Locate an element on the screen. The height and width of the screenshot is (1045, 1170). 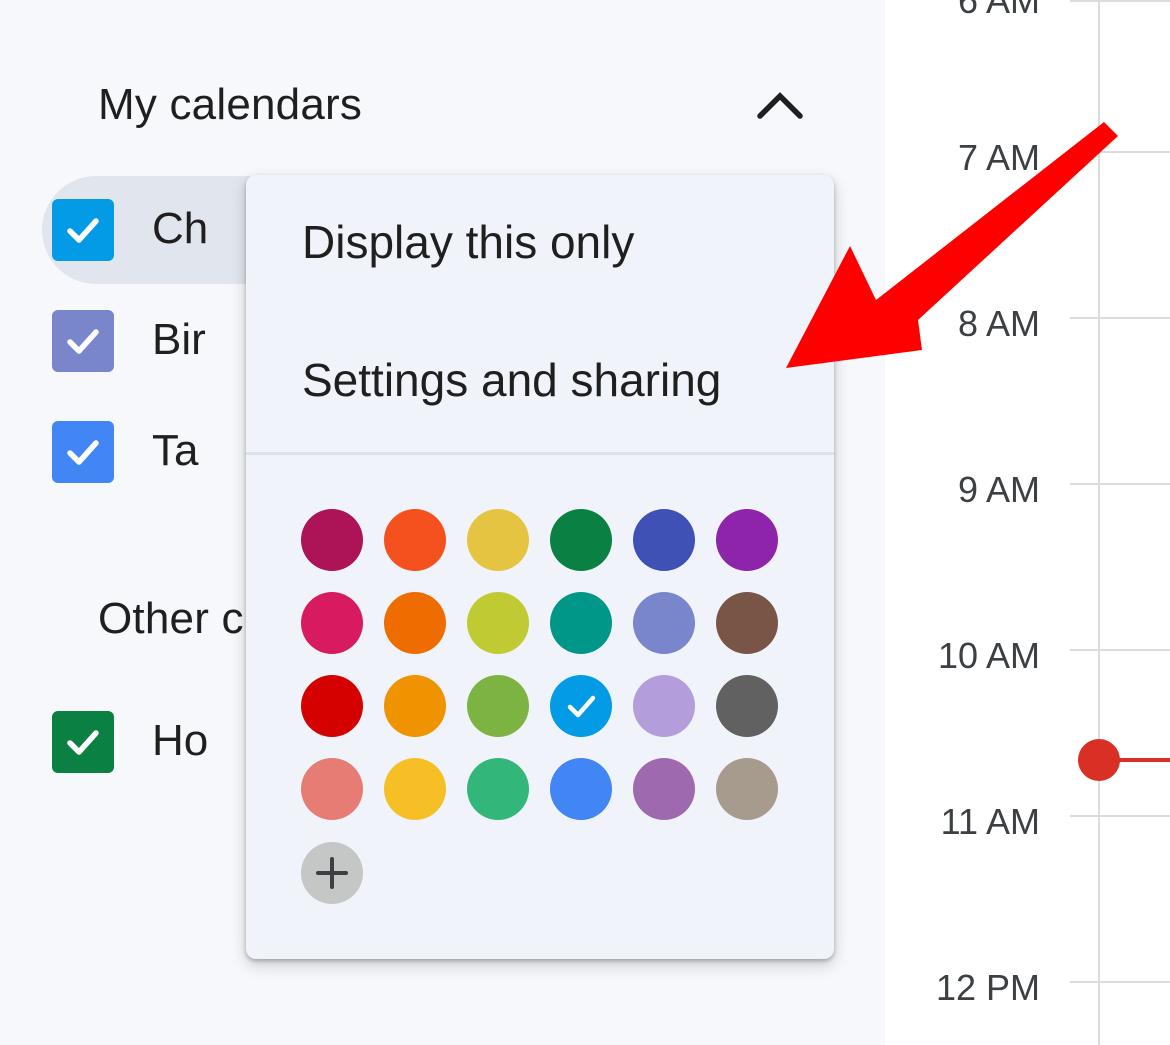
hour-label: 9 AM is located at coordinates (998, 489).